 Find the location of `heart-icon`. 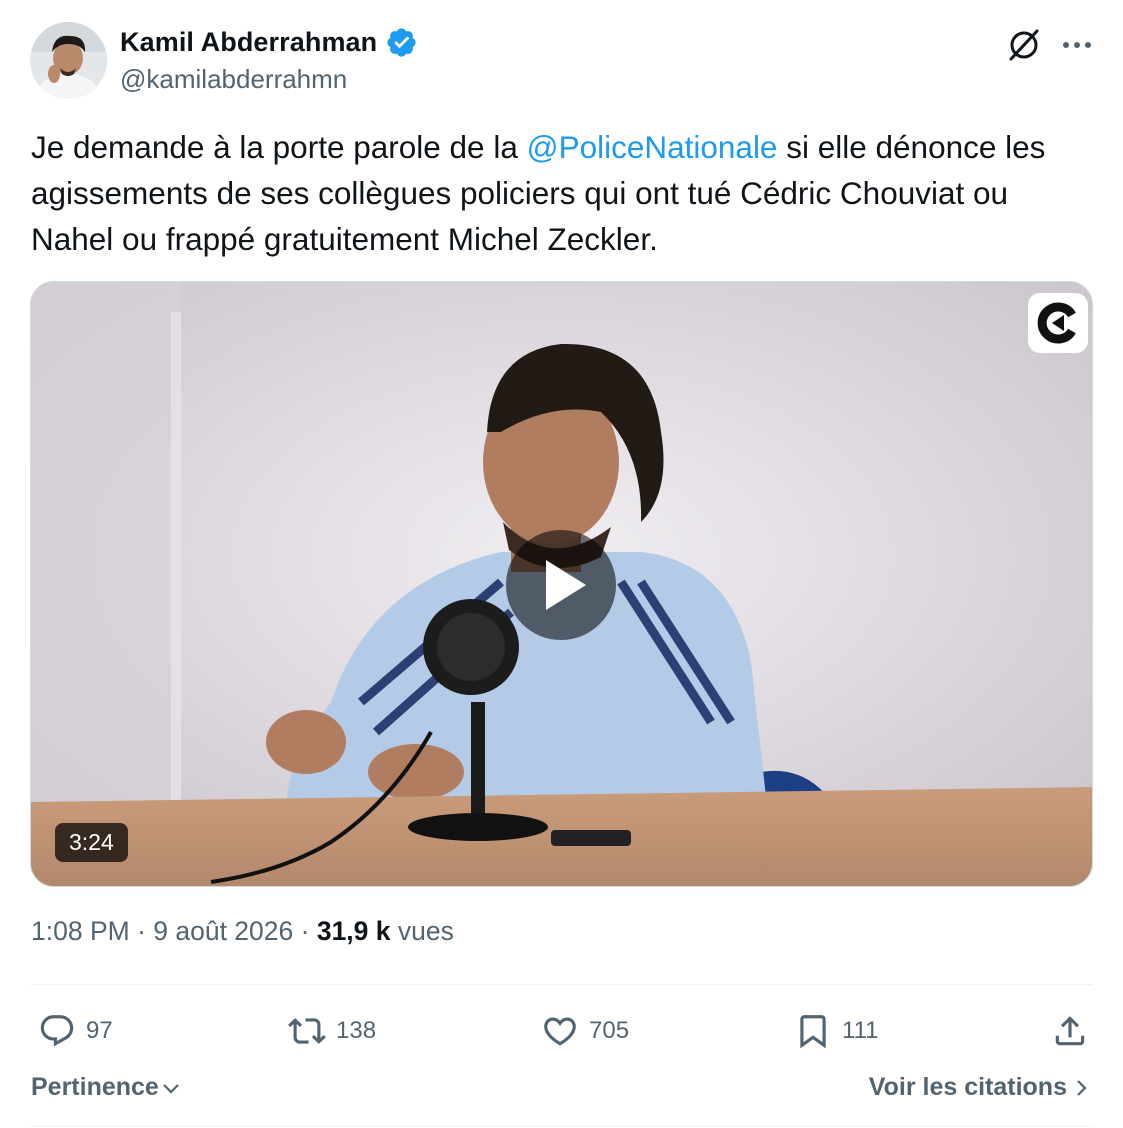

heart-icon is located at coordinates (560, 1031).